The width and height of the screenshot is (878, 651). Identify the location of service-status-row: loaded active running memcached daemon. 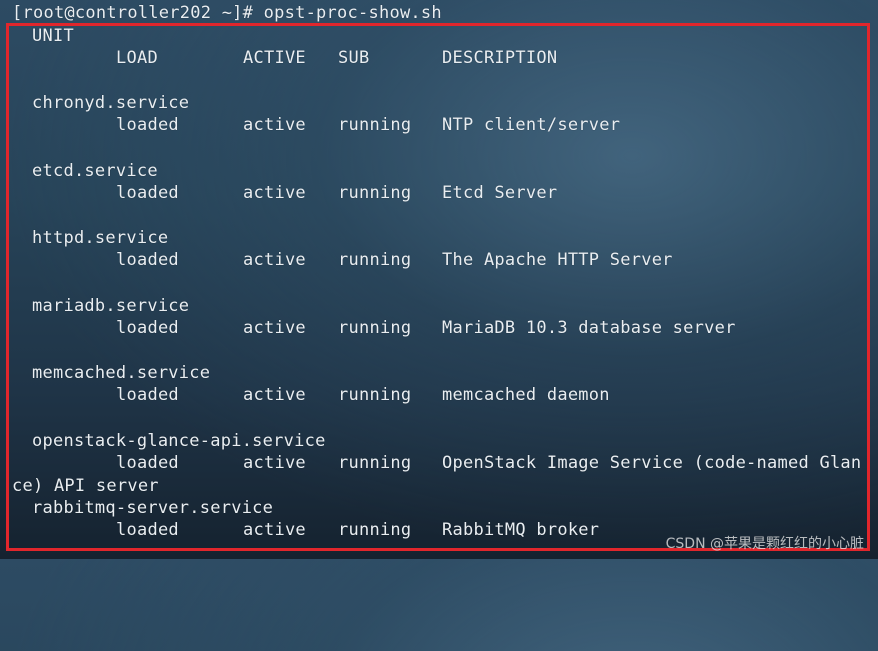
(439, 395).